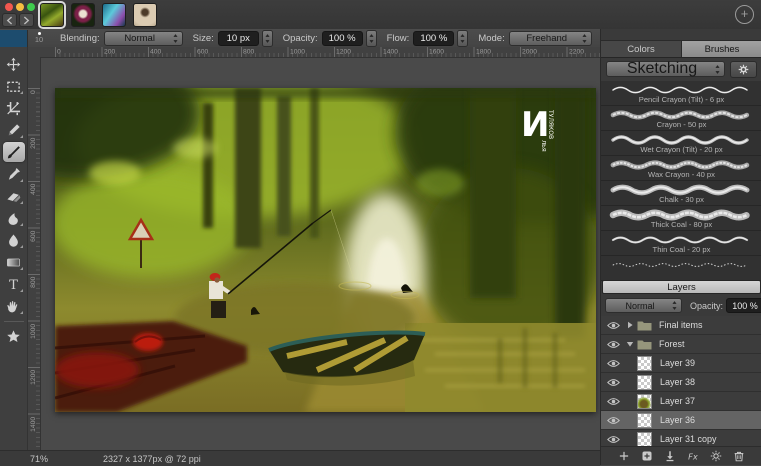  I want to click on tool-text: T, so click(14, 284).